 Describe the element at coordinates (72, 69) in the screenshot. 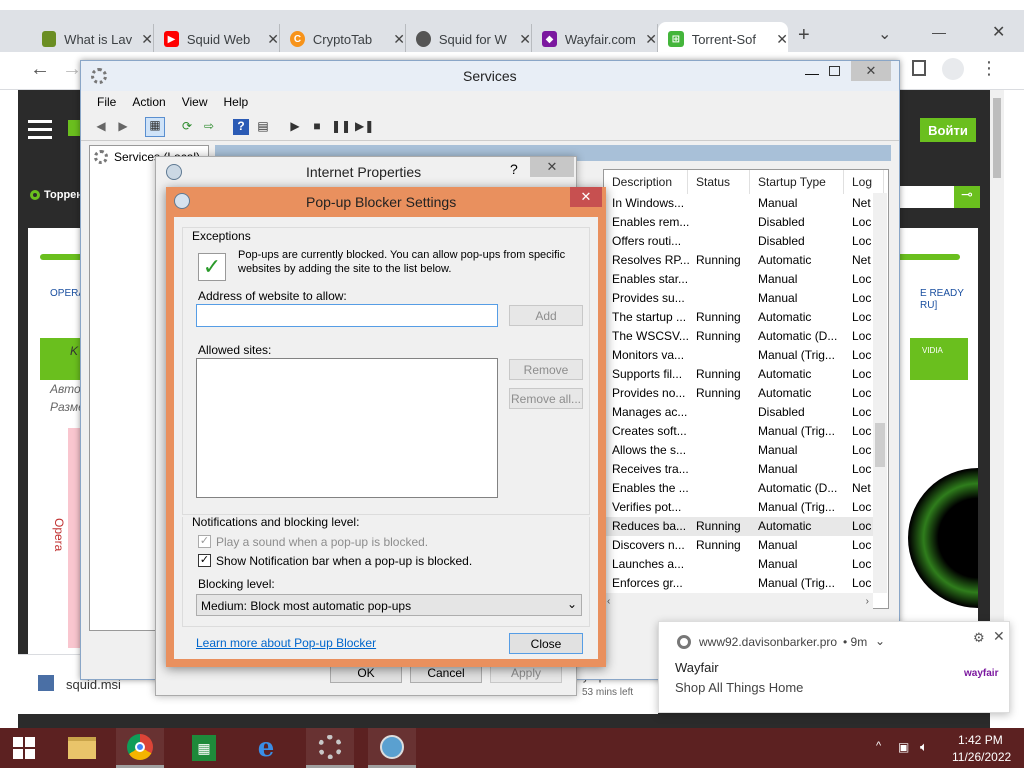

I see `forward-arrow-icon: →` at that location.